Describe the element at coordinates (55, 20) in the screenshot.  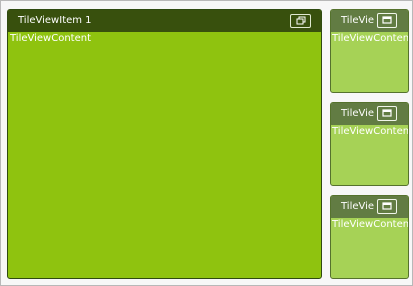
I see `tile-title: TileViewItem 1` at that location.